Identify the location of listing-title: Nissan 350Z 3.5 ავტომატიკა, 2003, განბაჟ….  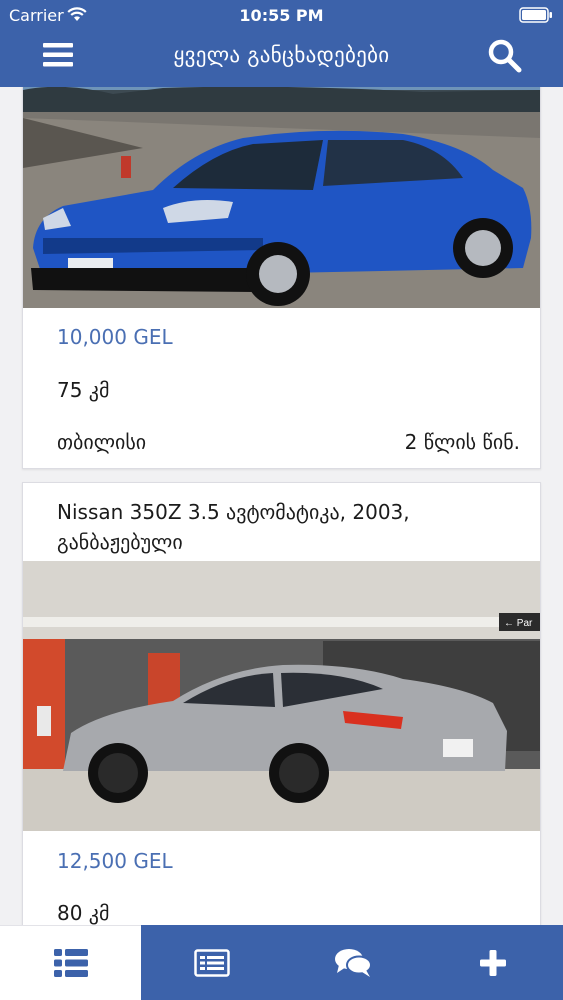
(233, 527).